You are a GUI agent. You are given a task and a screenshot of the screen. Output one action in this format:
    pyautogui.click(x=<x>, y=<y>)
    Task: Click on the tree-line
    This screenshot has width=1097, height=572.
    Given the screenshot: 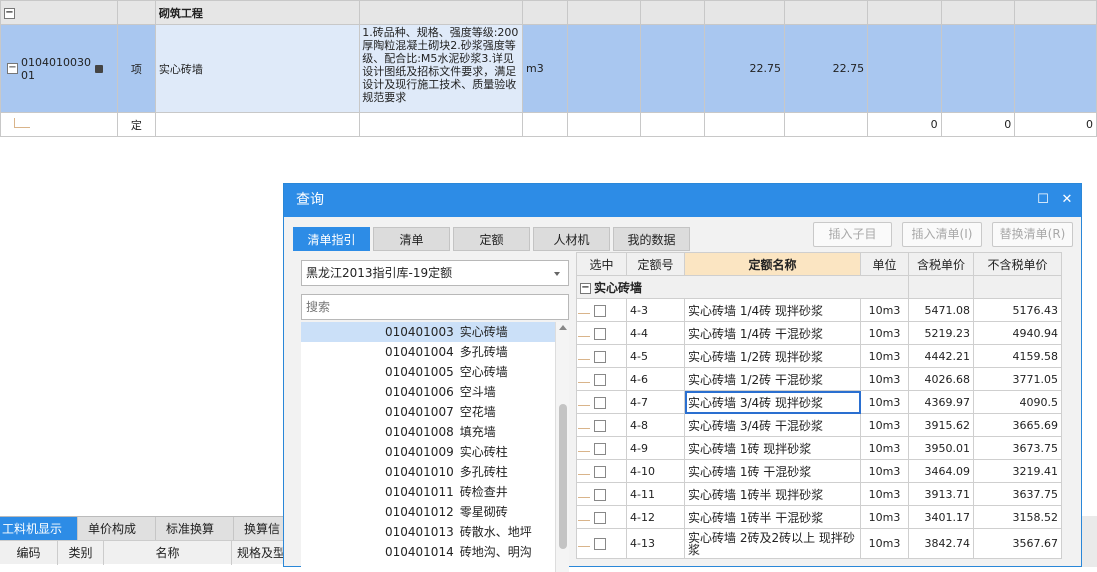 What is the action you would take?
    pyautogui.click(x=22, y=123)
    